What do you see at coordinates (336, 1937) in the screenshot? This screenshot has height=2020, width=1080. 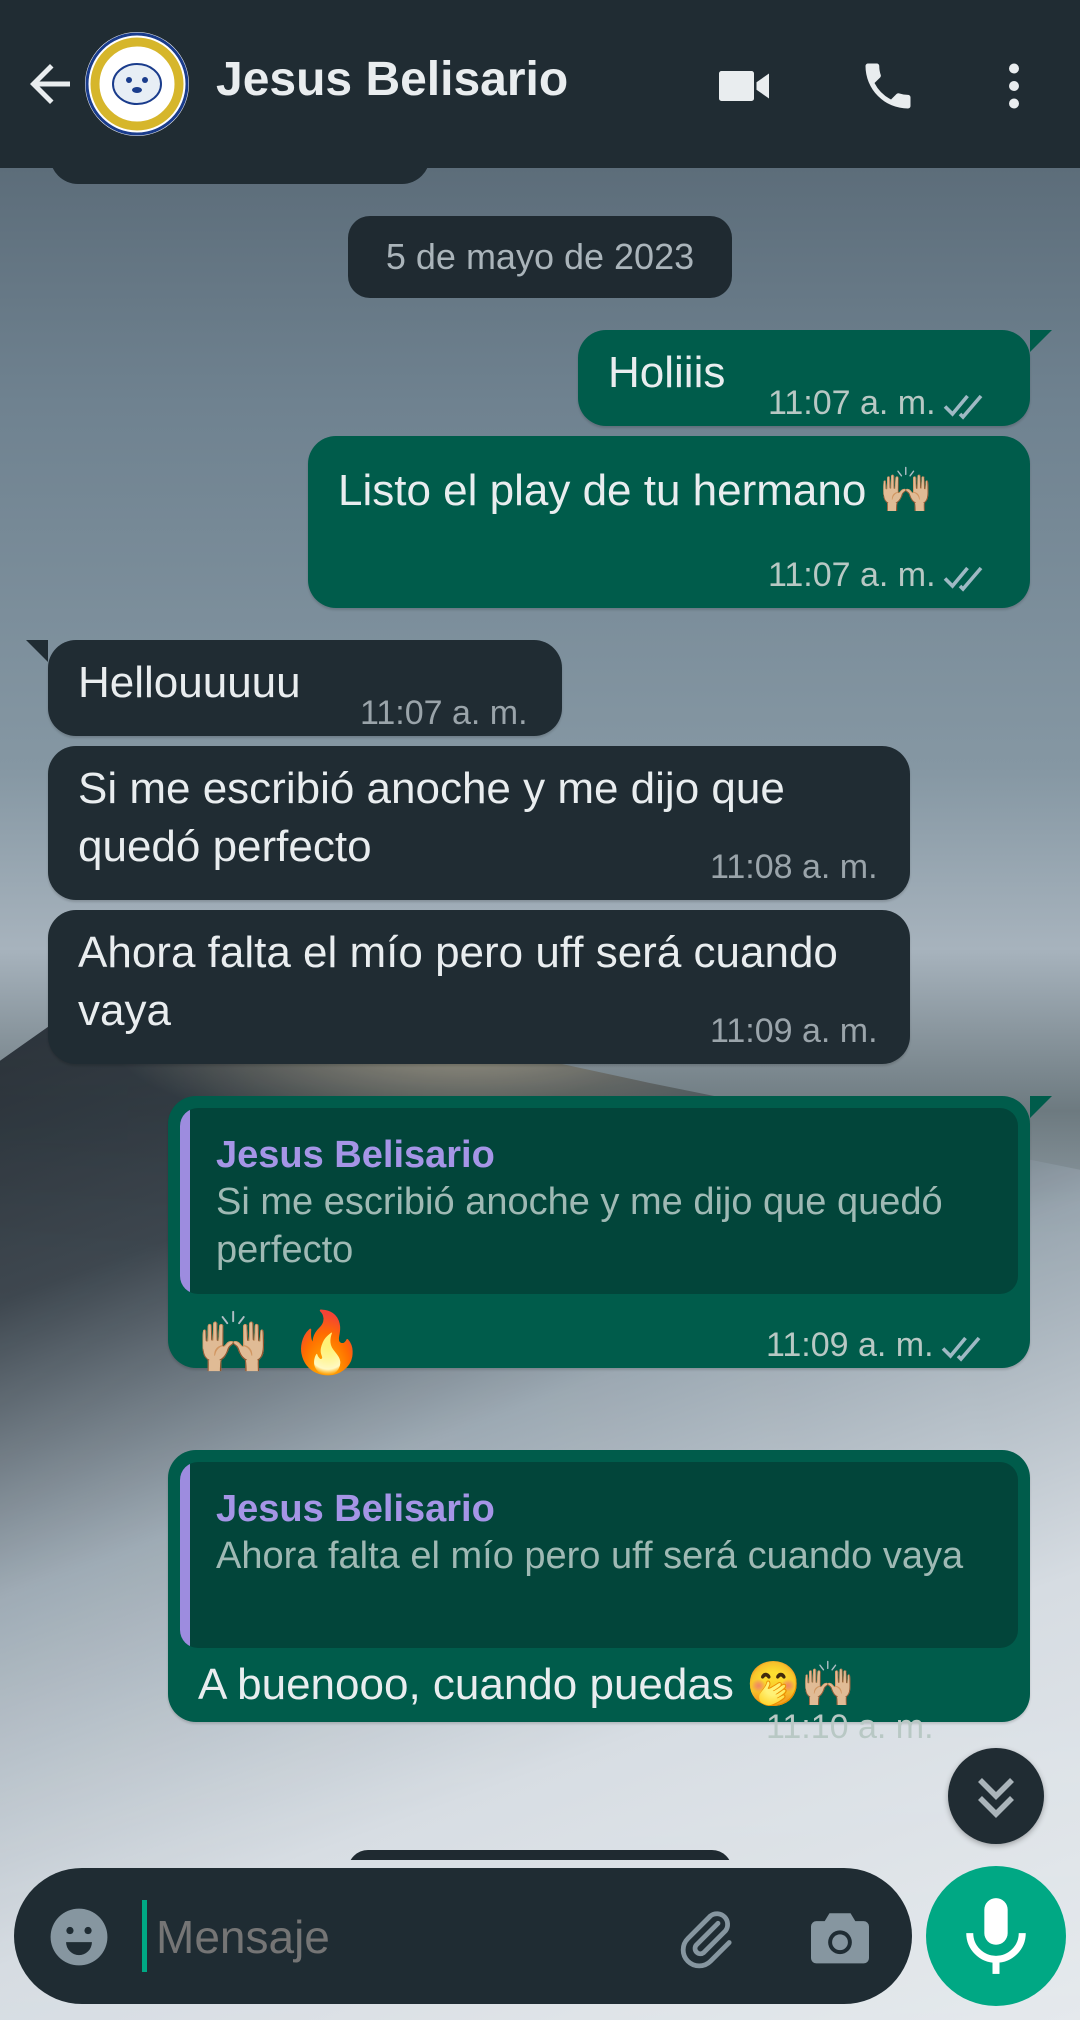 I see `message-input` at bounding box center [336, 1937].